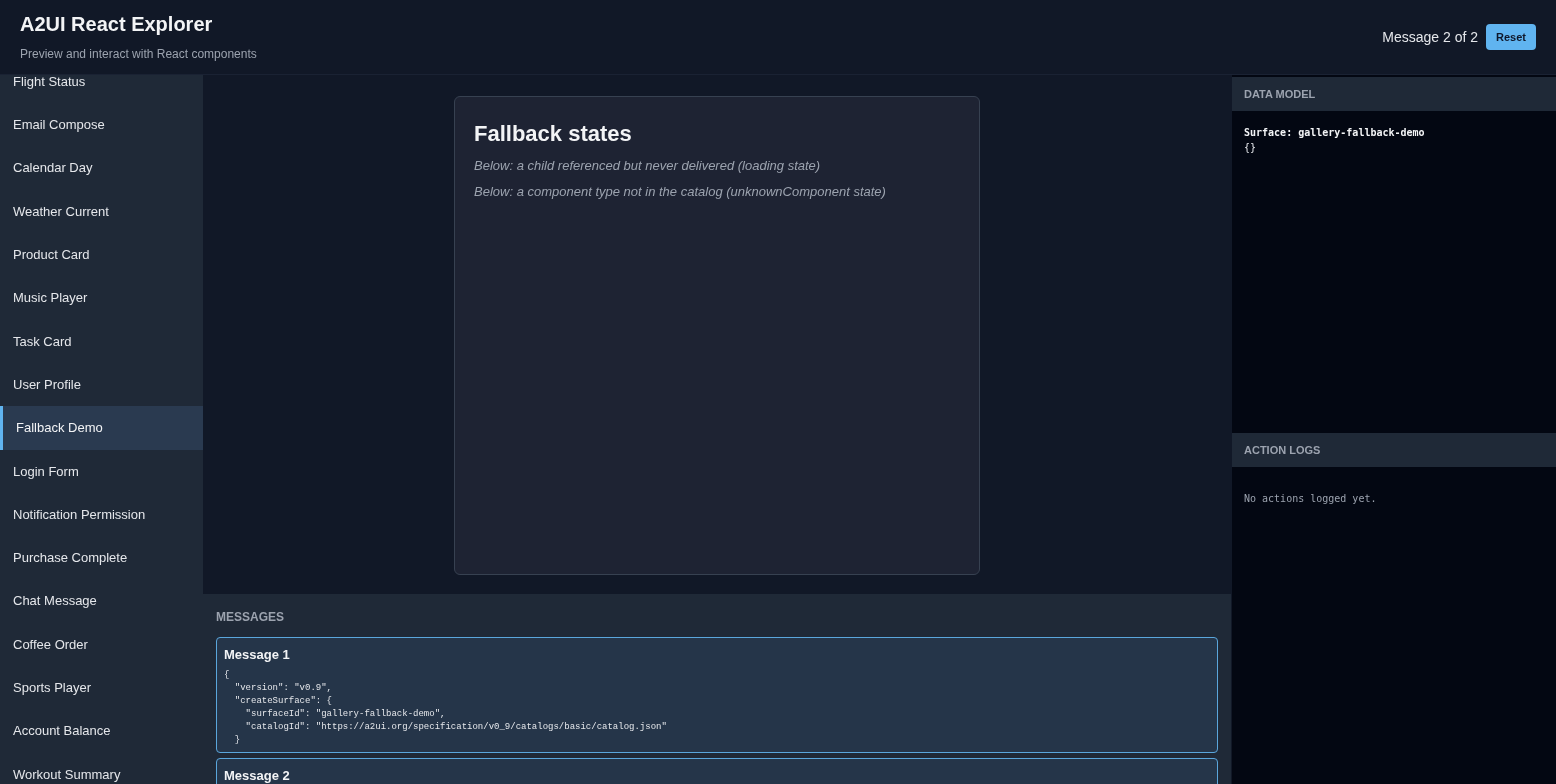 The height and width of the screenshot is (784, 1556). Describe the element at coordinates (101, 168) in the screenshot. I see `sidebar-item: Calendar Day` at that location.